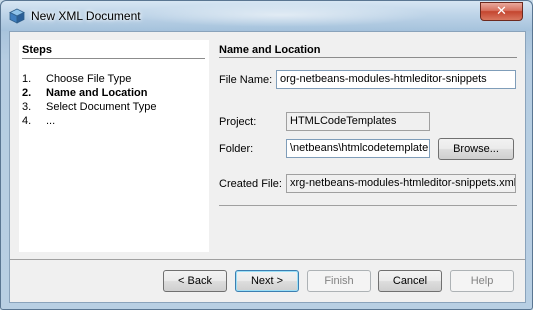 Image resolution: width=533 pixels, height=310 pixels. Describe the element at coordinates (482, 281) in the screenshot. I see `help-button: Help` at that location.